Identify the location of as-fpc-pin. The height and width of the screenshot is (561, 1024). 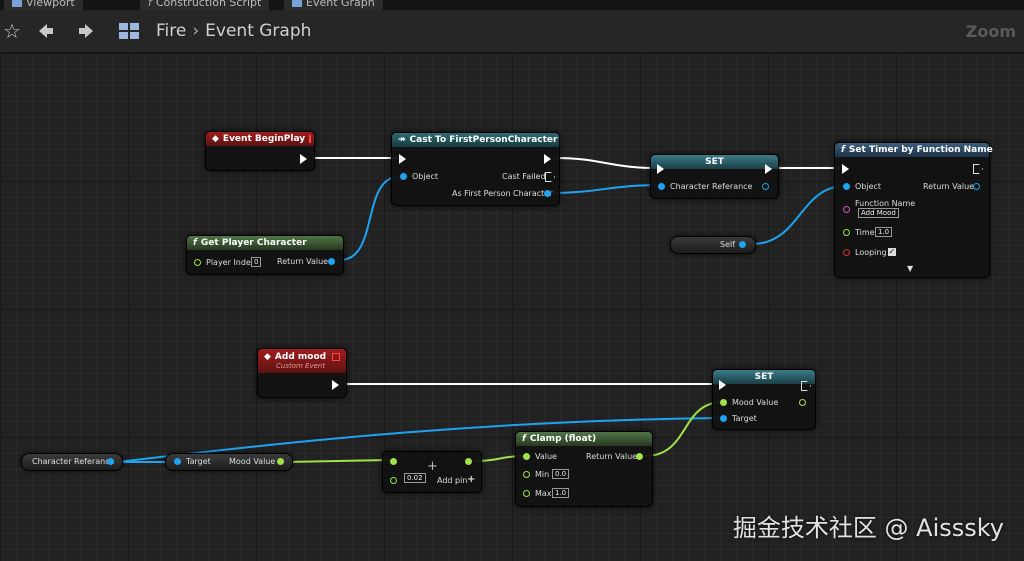
(547, 193).